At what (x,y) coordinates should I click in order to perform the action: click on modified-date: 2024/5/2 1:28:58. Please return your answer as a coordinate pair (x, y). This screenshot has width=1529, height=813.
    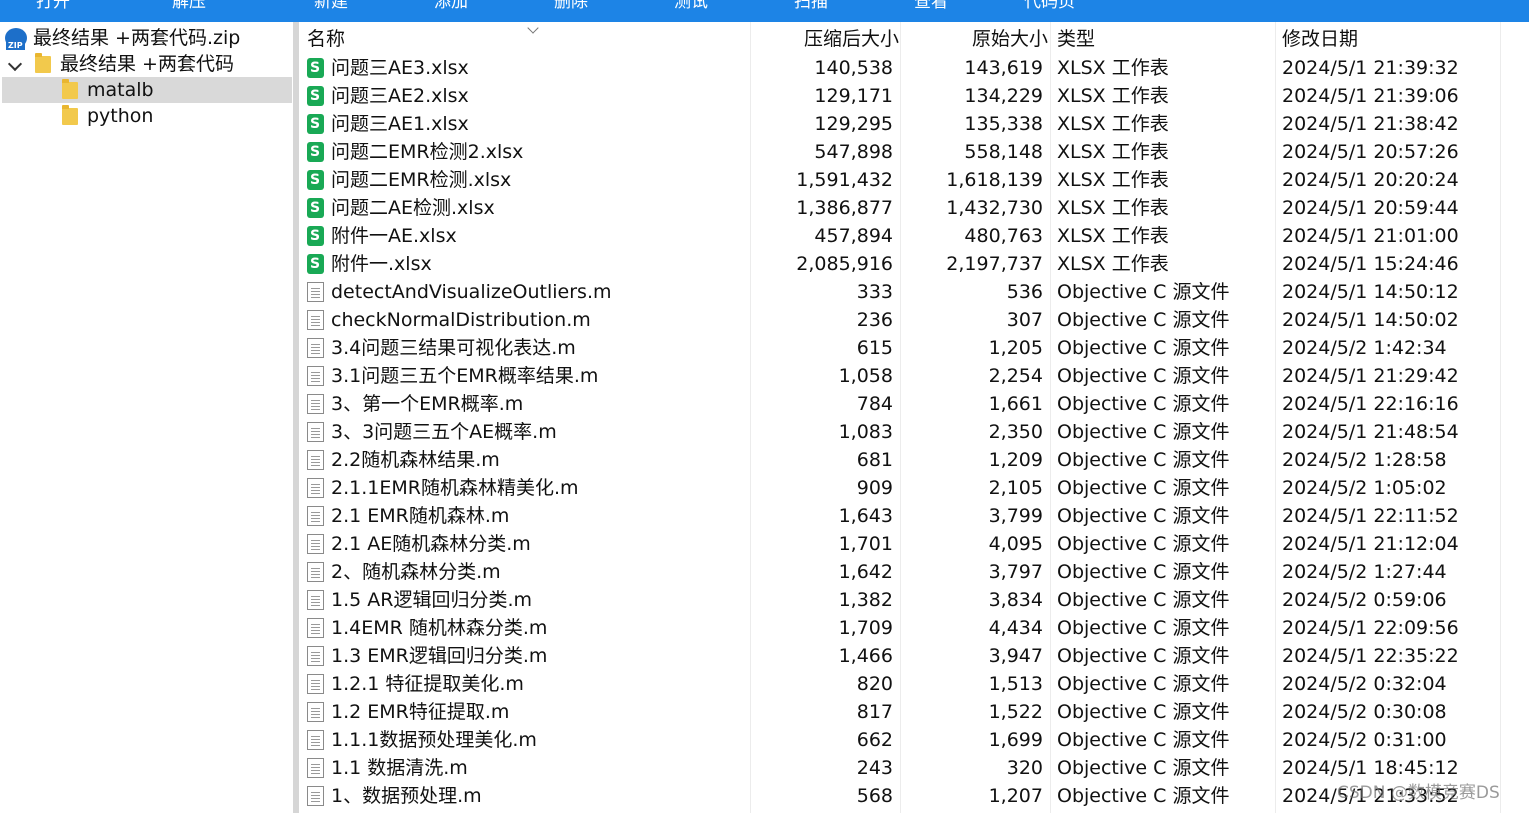
    Looking at the image, I should click on (1364, 460).